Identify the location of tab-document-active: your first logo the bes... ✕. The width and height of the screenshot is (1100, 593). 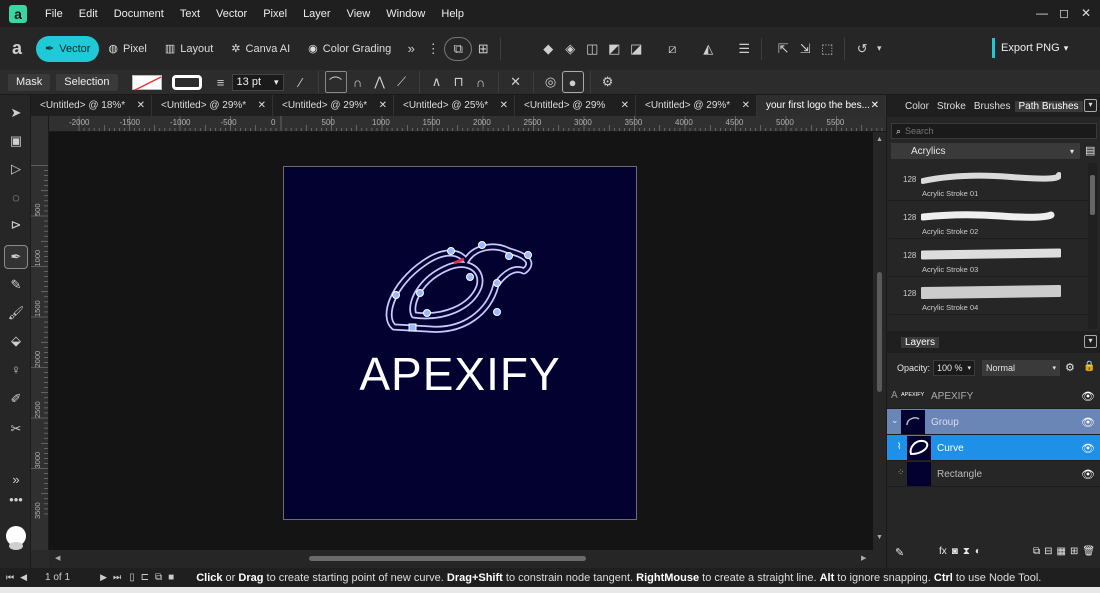
(821, 105).